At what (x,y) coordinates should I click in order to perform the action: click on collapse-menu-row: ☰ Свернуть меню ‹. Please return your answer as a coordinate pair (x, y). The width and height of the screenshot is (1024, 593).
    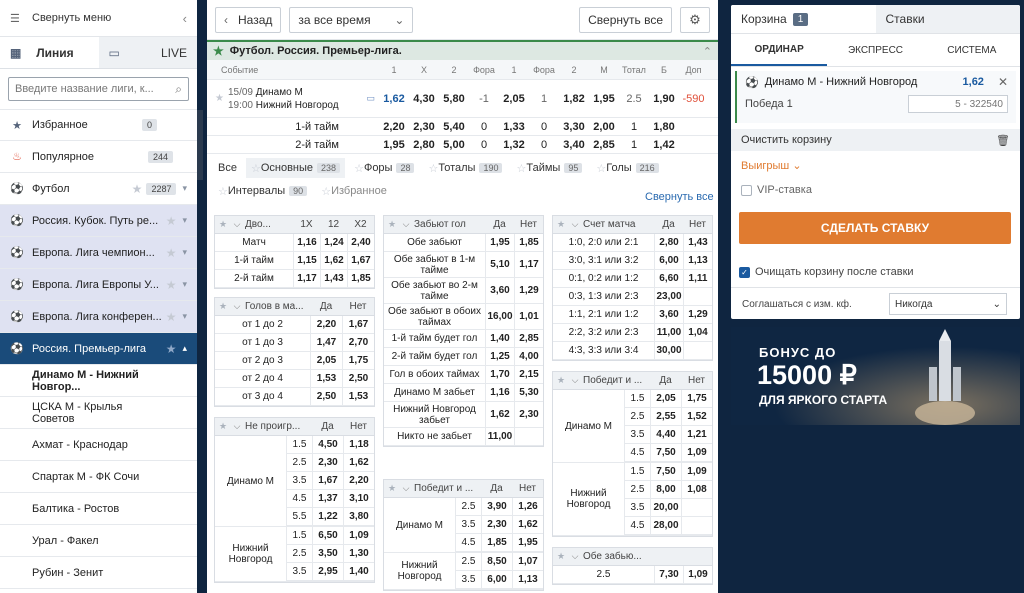
    Looking at the image, I should click on (98, 18).